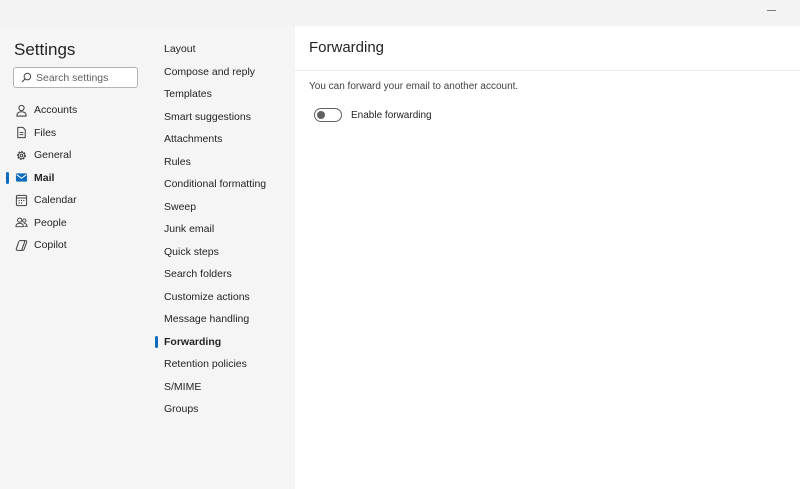  I want to click on enable-forwarding-label: Enable forwarding, so click(391, 115).